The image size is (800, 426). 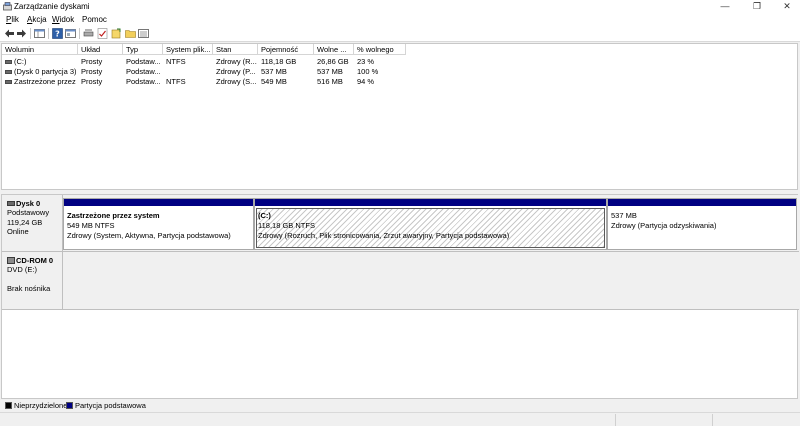 What do you see at coordinates (91, 225) in the screenshot?
I see `partition-size: 549 MB NTFS` at bounding box center [91, 225].